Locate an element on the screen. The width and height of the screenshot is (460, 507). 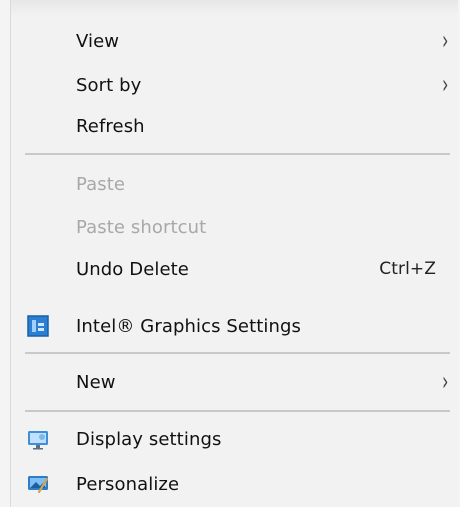
menu-item-label: Sort by is located at coordinates (109, 85).